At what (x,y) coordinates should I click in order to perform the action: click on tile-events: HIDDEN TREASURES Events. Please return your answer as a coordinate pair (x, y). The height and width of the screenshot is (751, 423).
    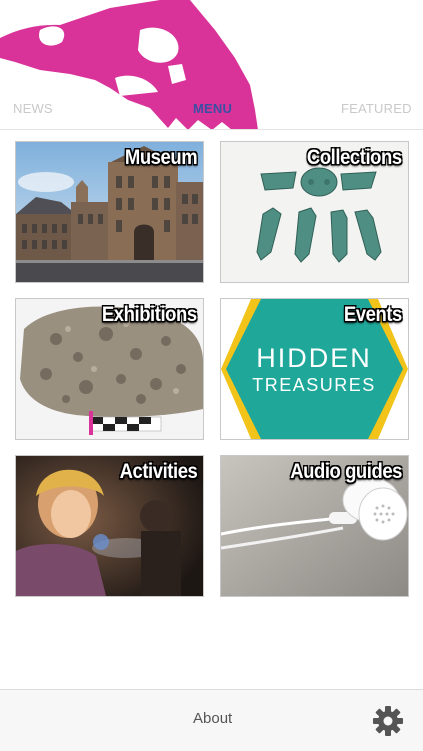
    Looking at the image, I should click on (314, 369).